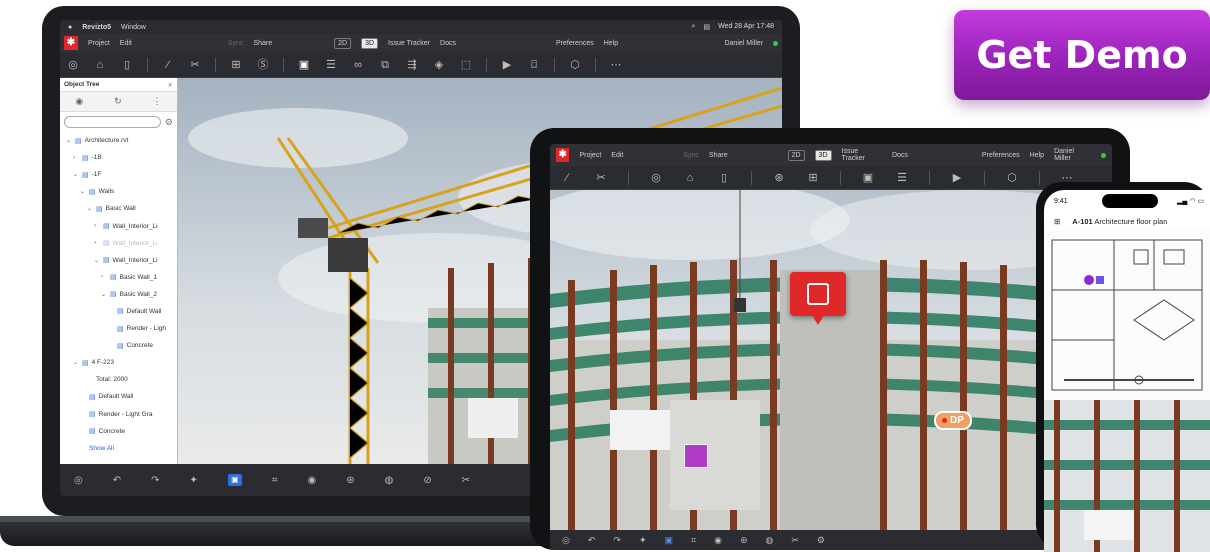 The image size is (1210, 552). What do you see at coordinates (118, 101) in the screenshot?
I see `reset-icon: ↻` at bounding box center [118, 101].